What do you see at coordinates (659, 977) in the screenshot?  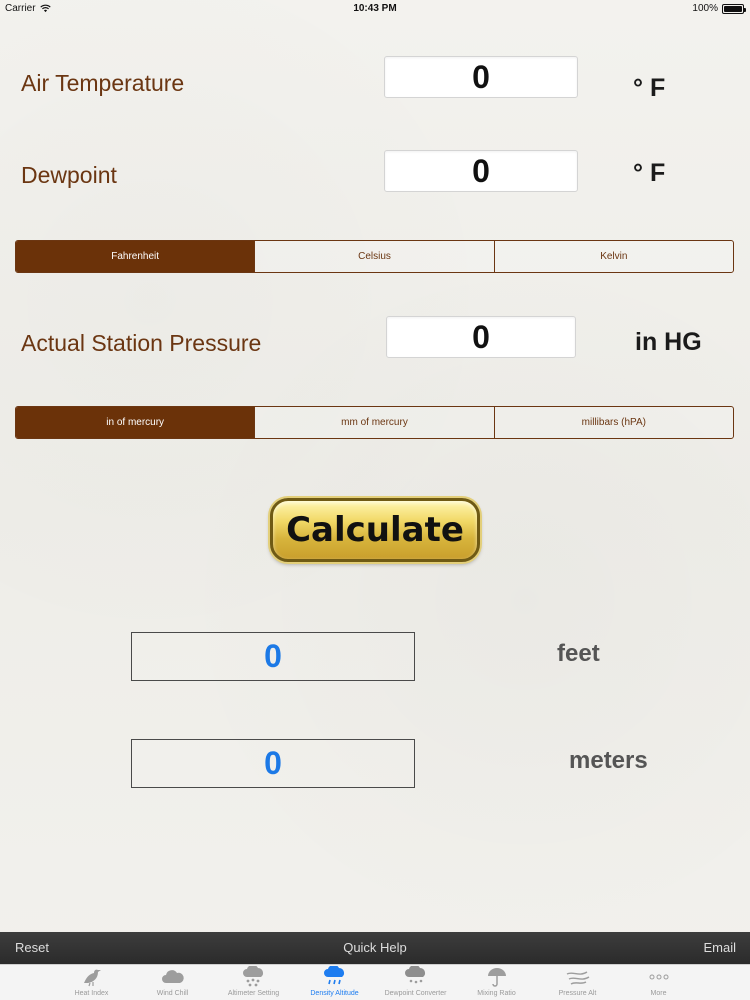 I see `more-dots-icon` at bounding box center [659, 977].